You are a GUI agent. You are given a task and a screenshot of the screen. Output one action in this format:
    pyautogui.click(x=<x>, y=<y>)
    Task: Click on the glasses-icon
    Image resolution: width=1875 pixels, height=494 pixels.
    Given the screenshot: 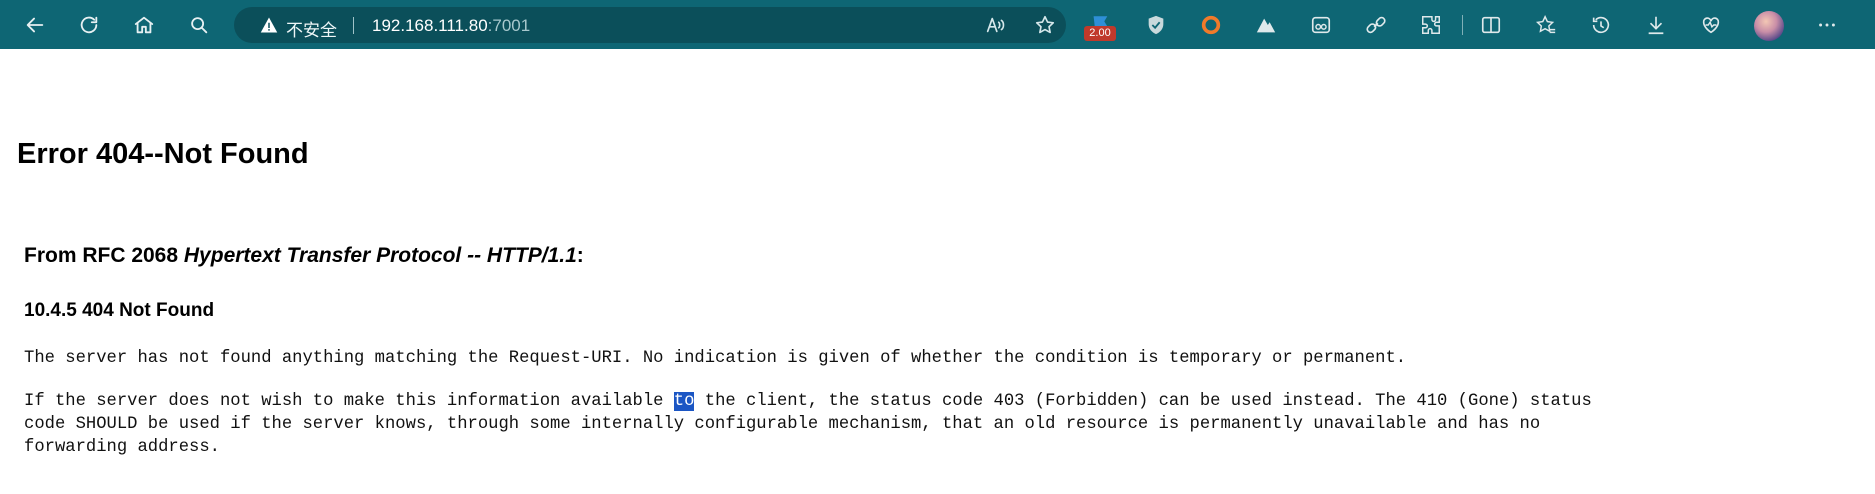 What is the action you would take?
    pyautogui.click(x=1321, y=25)
    